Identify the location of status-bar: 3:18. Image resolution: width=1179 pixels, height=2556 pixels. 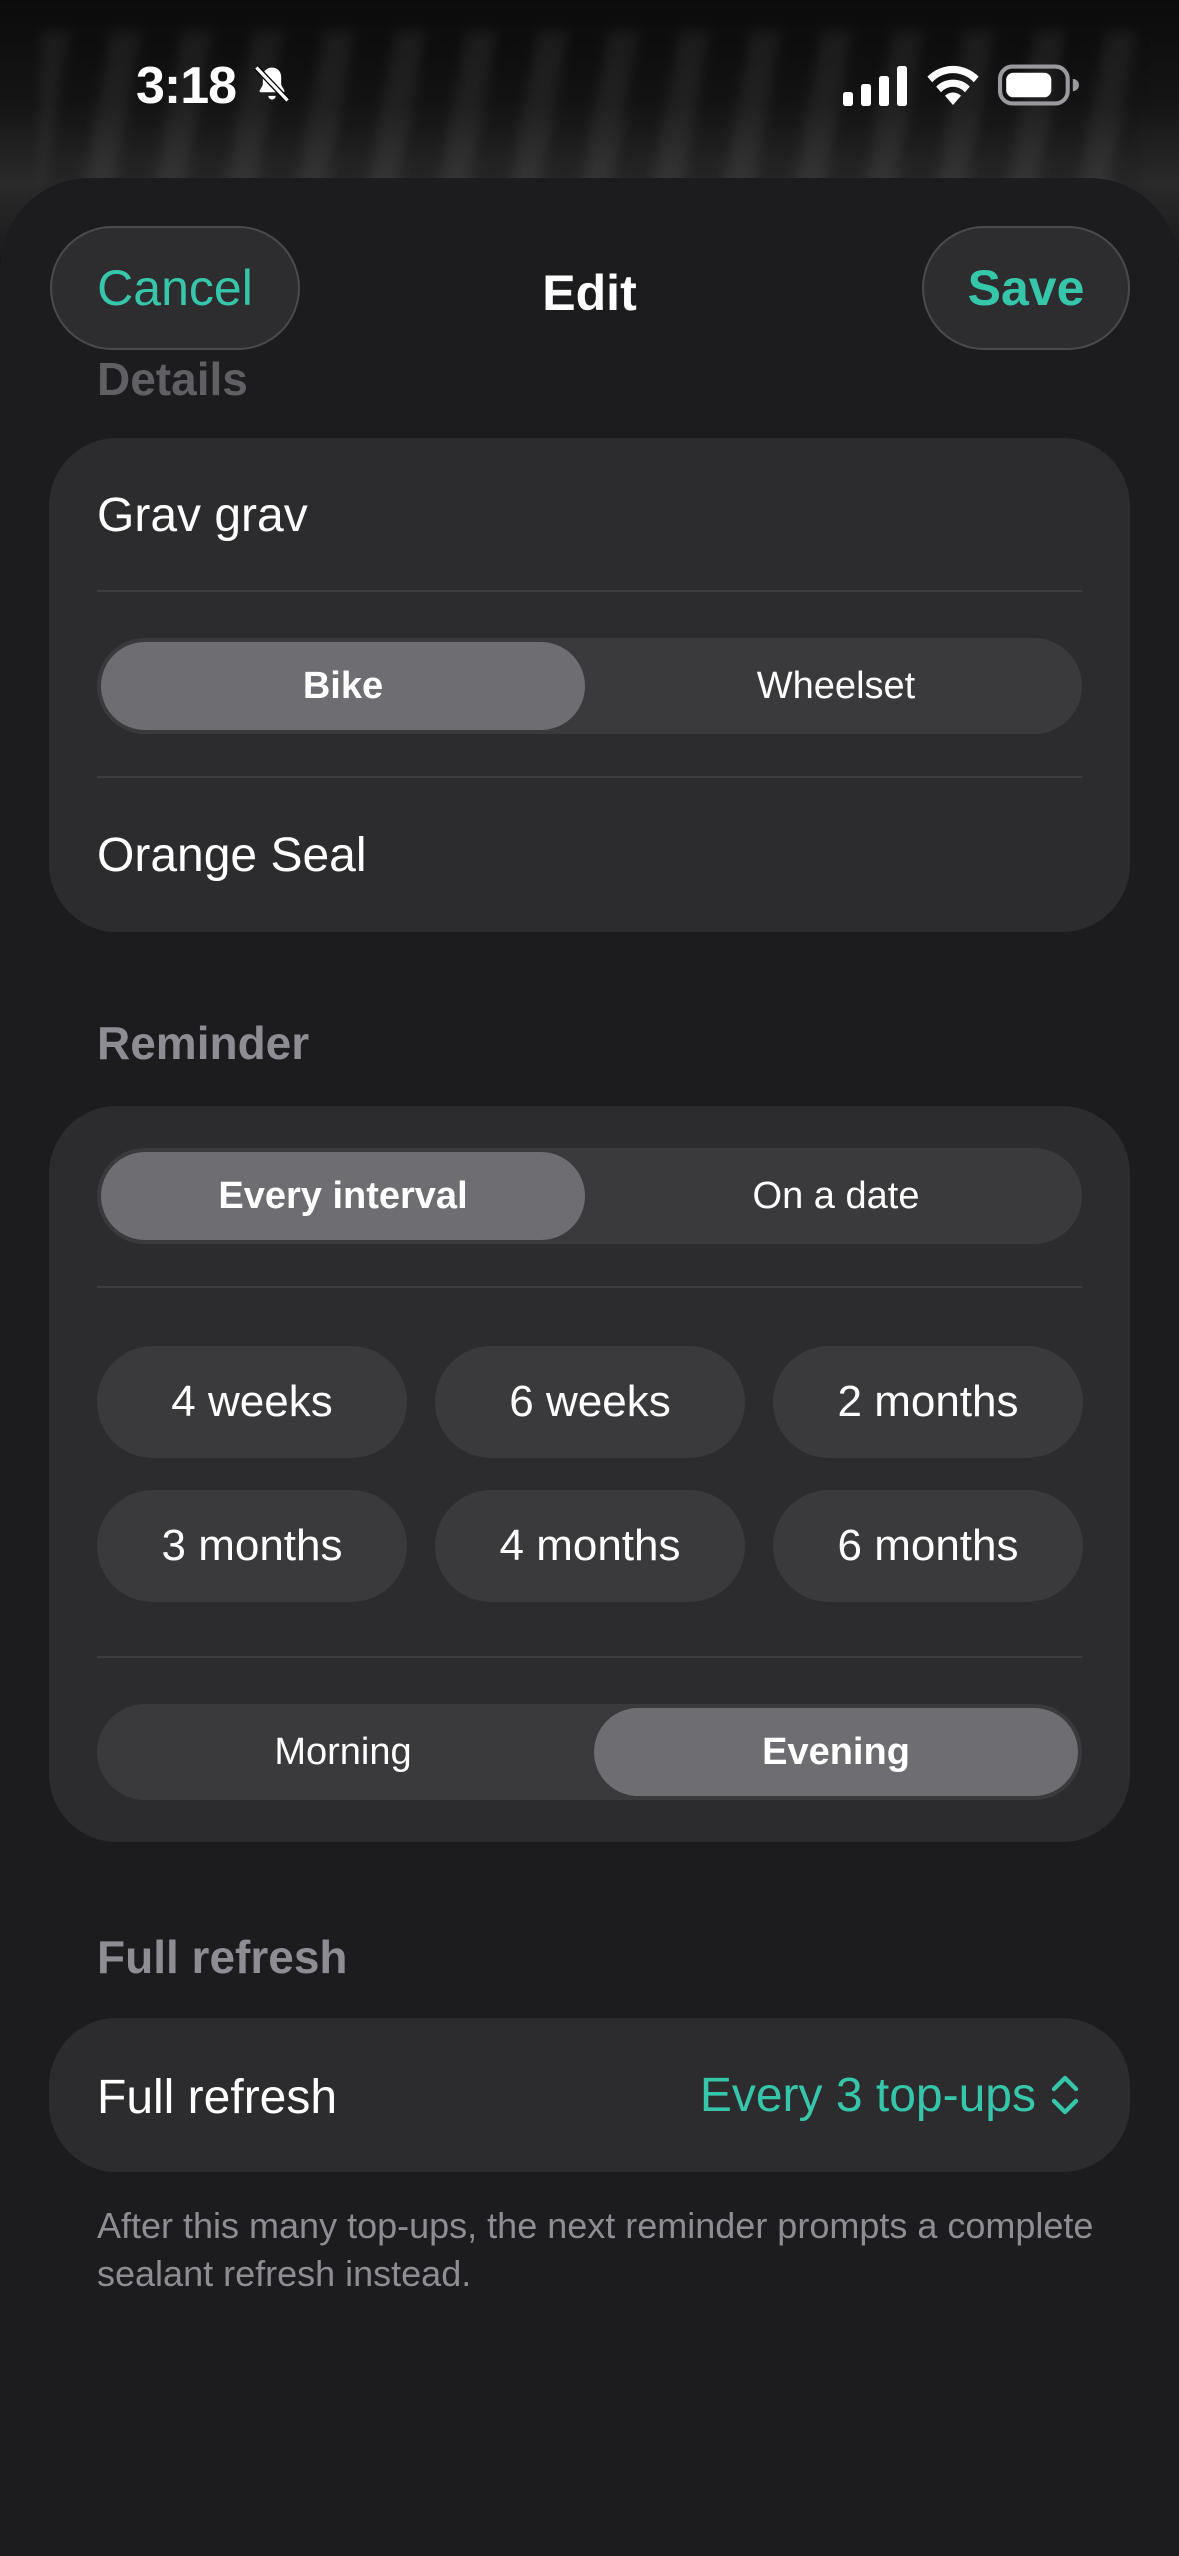
(589, 87).